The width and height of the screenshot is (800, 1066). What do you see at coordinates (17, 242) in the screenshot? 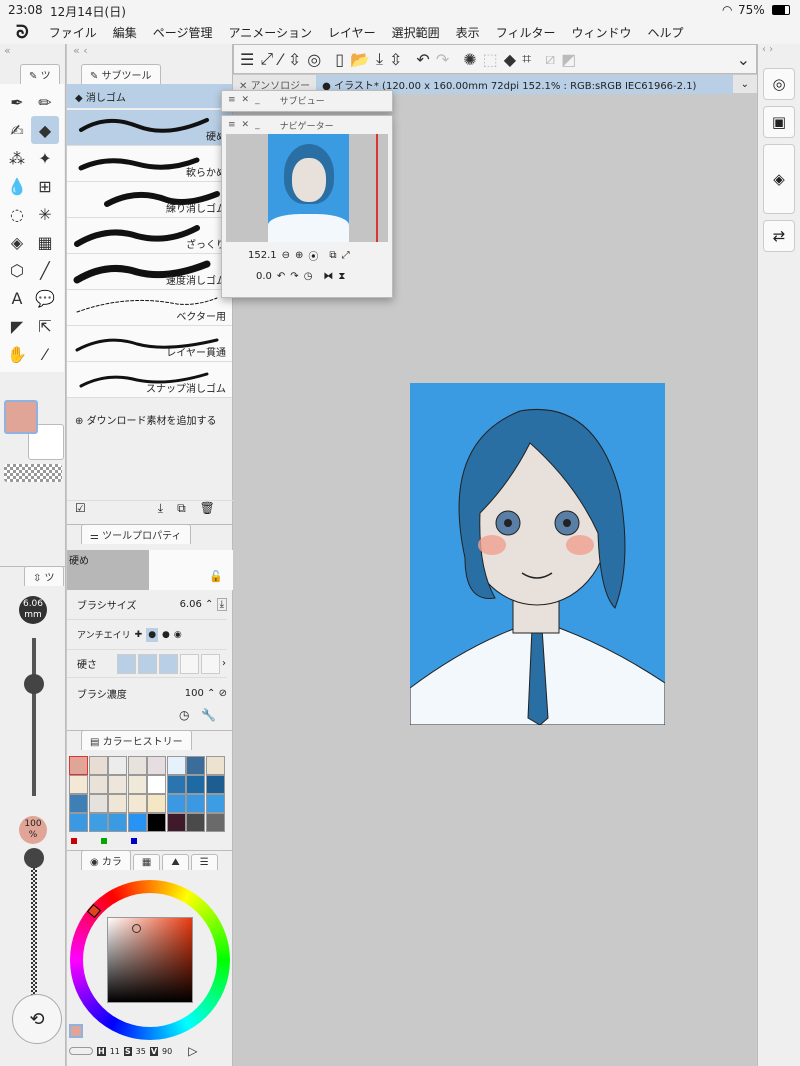
I see `fill-tool-icon: ◈` at bounding box center [17, 242].